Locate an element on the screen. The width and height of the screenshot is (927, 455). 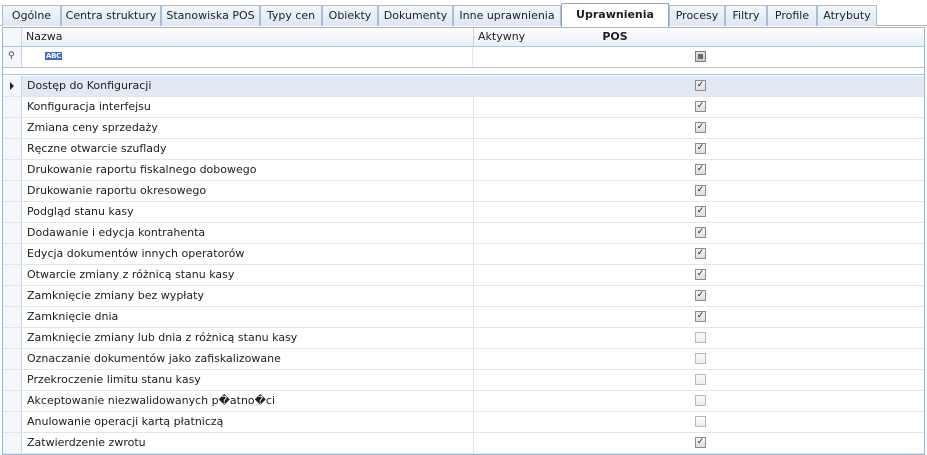
table-row: Podgląd stanu kasy ✓ is located at coordinates (463, 212).